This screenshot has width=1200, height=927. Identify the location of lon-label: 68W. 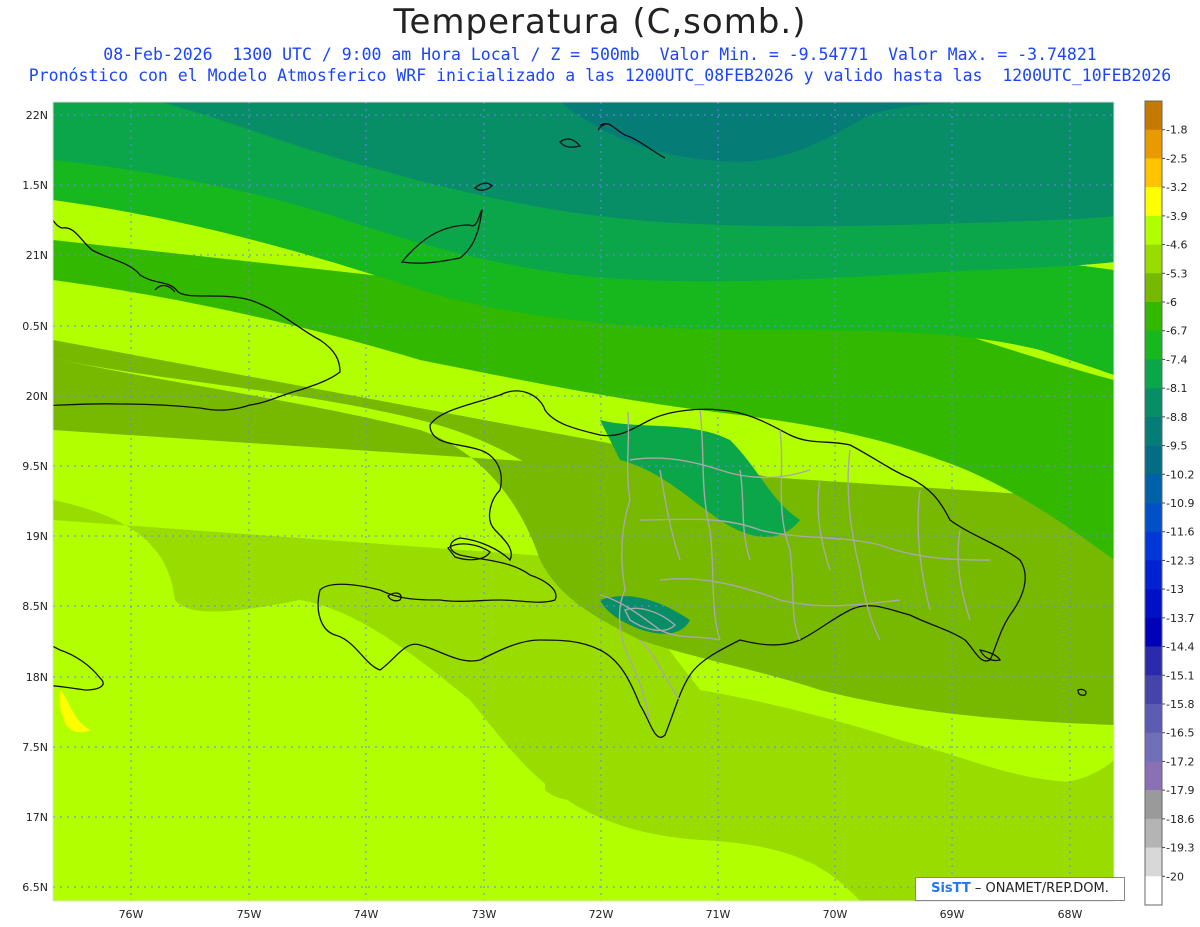
(1070, 914).